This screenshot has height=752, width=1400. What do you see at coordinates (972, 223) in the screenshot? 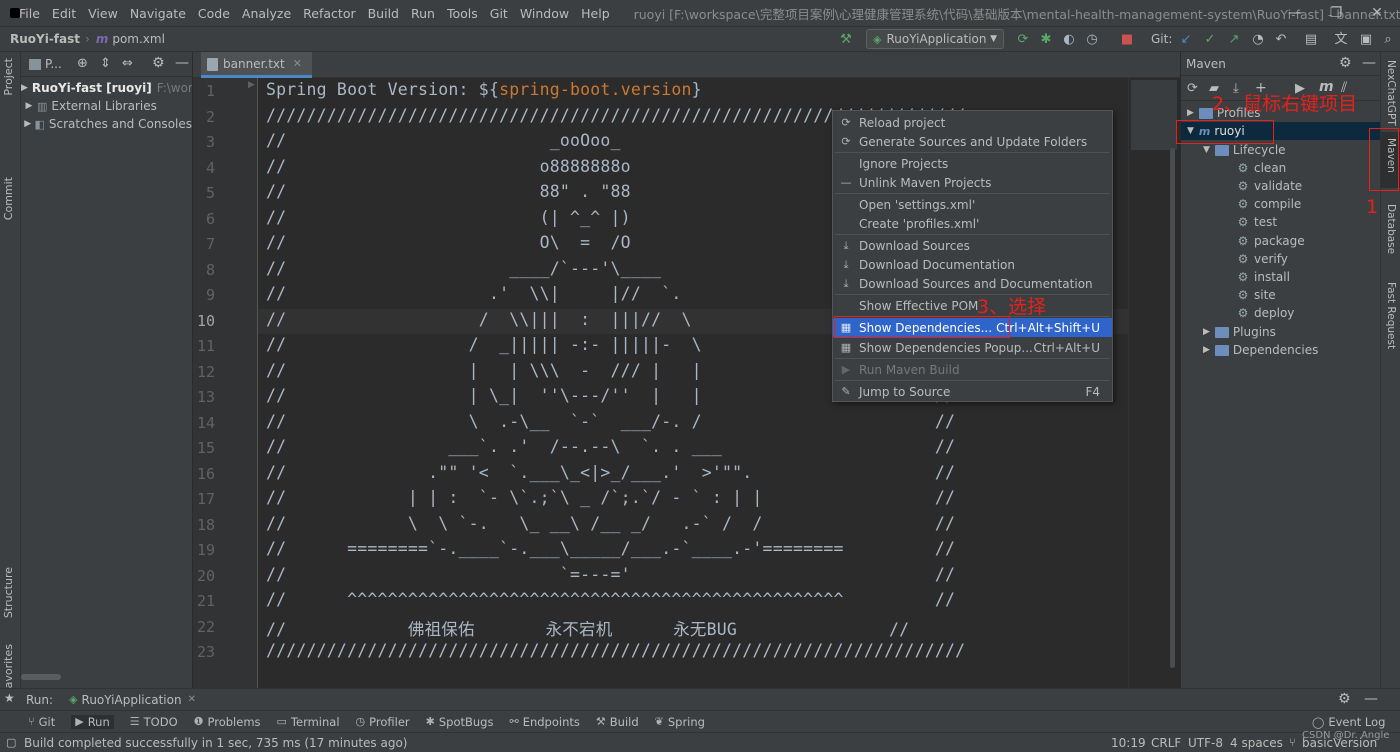
I see `menu-item-create-profiles-xml: Create 'profiles.xml'` at bounding box center [972, 223].